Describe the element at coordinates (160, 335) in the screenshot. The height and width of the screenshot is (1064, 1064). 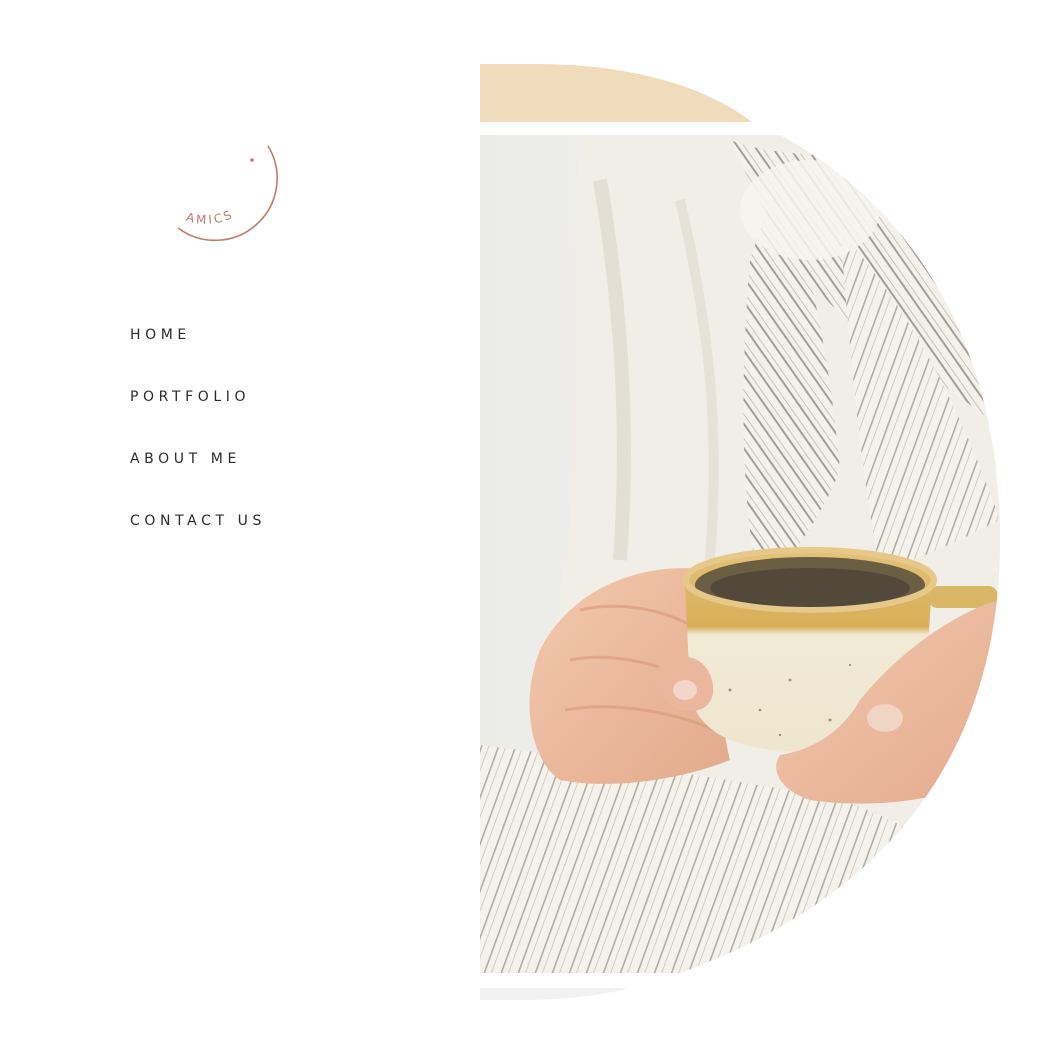
I see `nav-link-home: HOME` at that location.